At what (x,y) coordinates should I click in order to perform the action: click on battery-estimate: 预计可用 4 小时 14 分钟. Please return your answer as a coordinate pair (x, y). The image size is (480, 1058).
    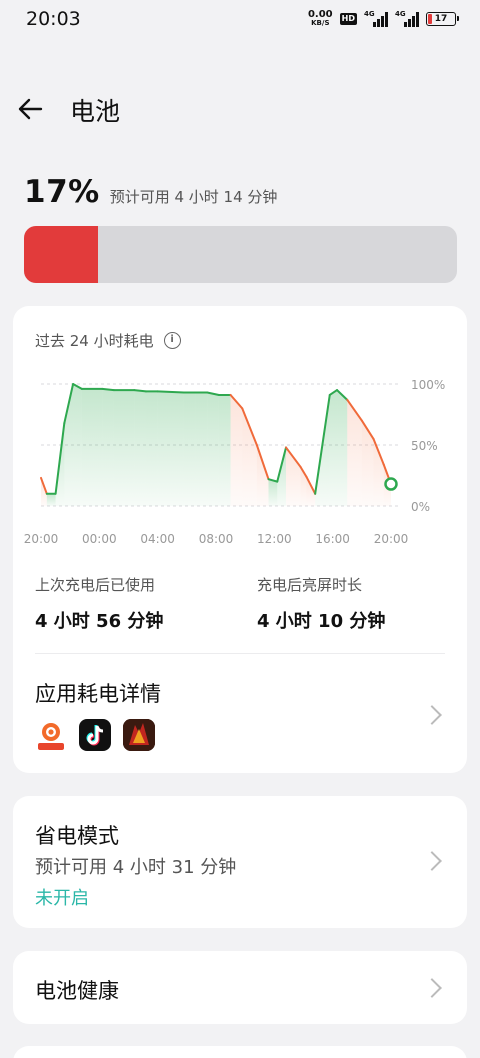
    Looking at the image, I should click on (193, 197).